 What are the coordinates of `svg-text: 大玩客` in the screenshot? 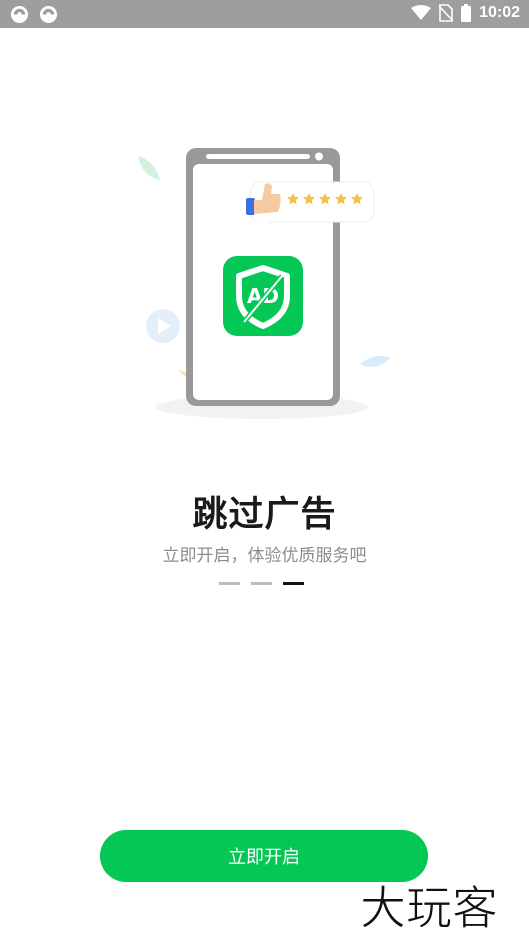 It's located at (429, 907).